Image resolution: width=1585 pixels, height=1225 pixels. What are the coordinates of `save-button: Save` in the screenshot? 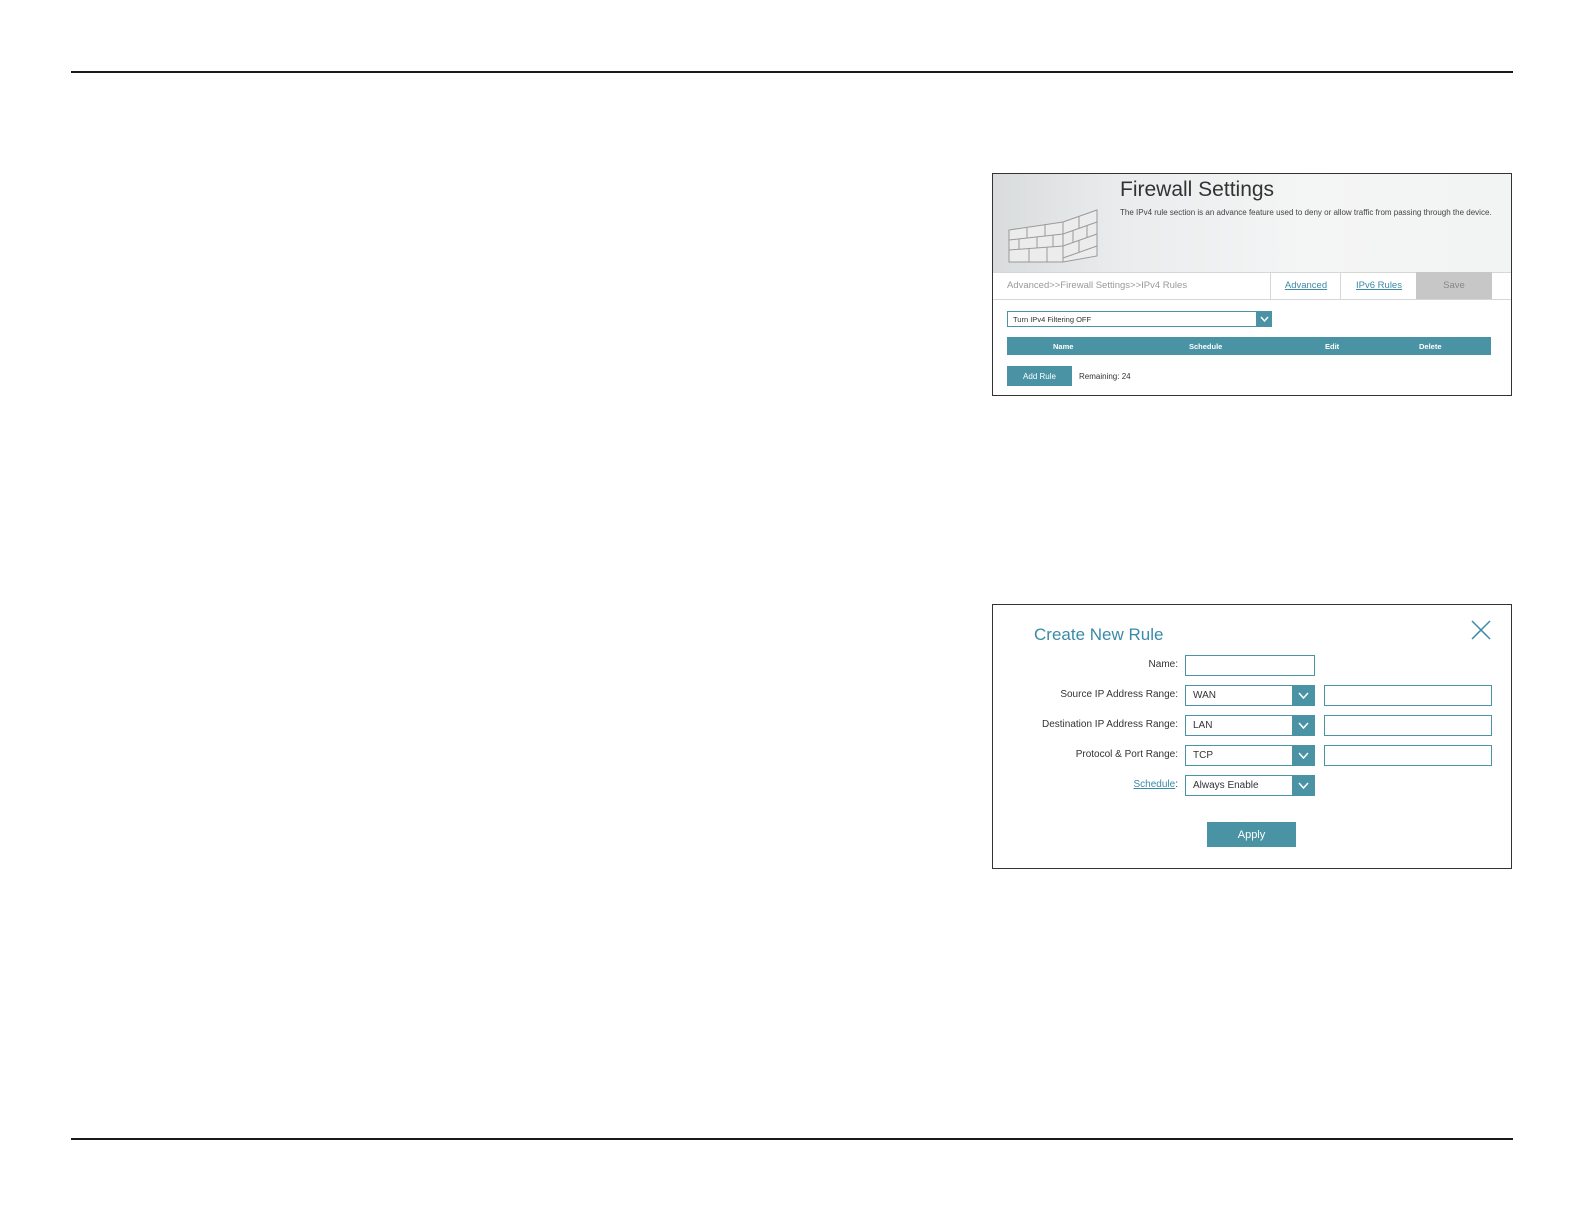 It's located at (1454, 285).